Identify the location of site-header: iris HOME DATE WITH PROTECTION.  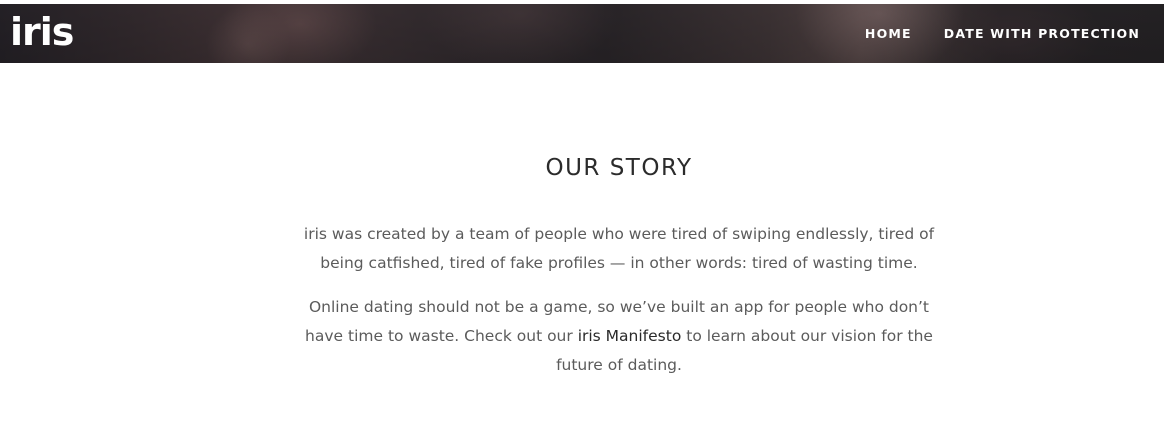
(582, 33).